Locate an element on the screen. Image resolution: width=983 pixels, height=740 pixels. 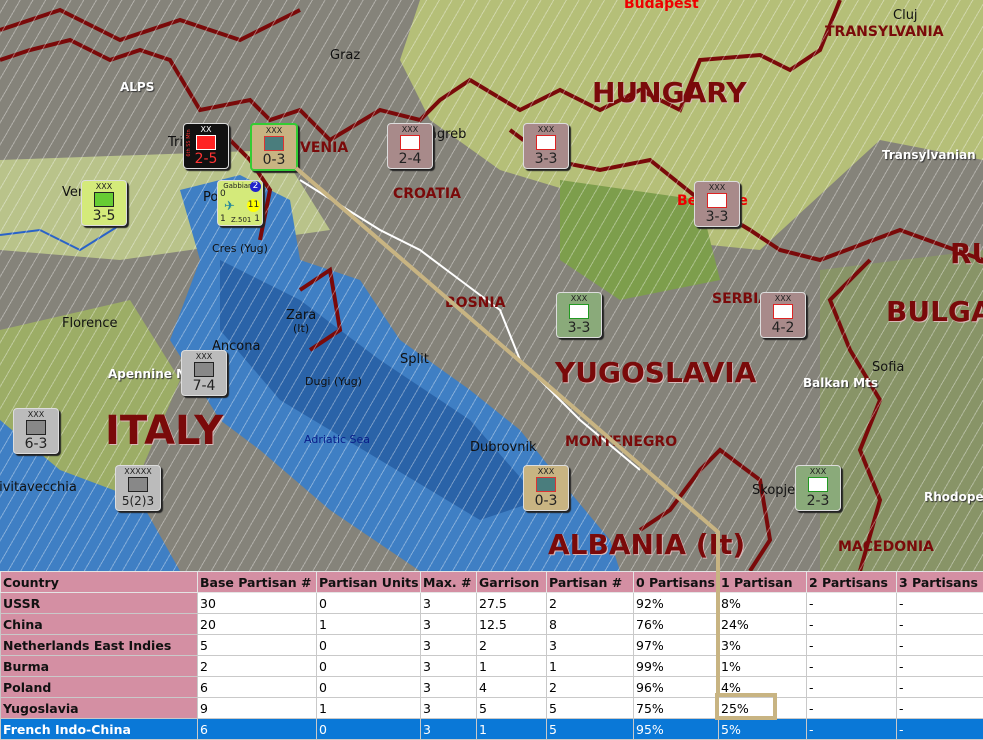
unit-counter-hun-inf-2: XXX4-2 is located at coordinates (783, 315).